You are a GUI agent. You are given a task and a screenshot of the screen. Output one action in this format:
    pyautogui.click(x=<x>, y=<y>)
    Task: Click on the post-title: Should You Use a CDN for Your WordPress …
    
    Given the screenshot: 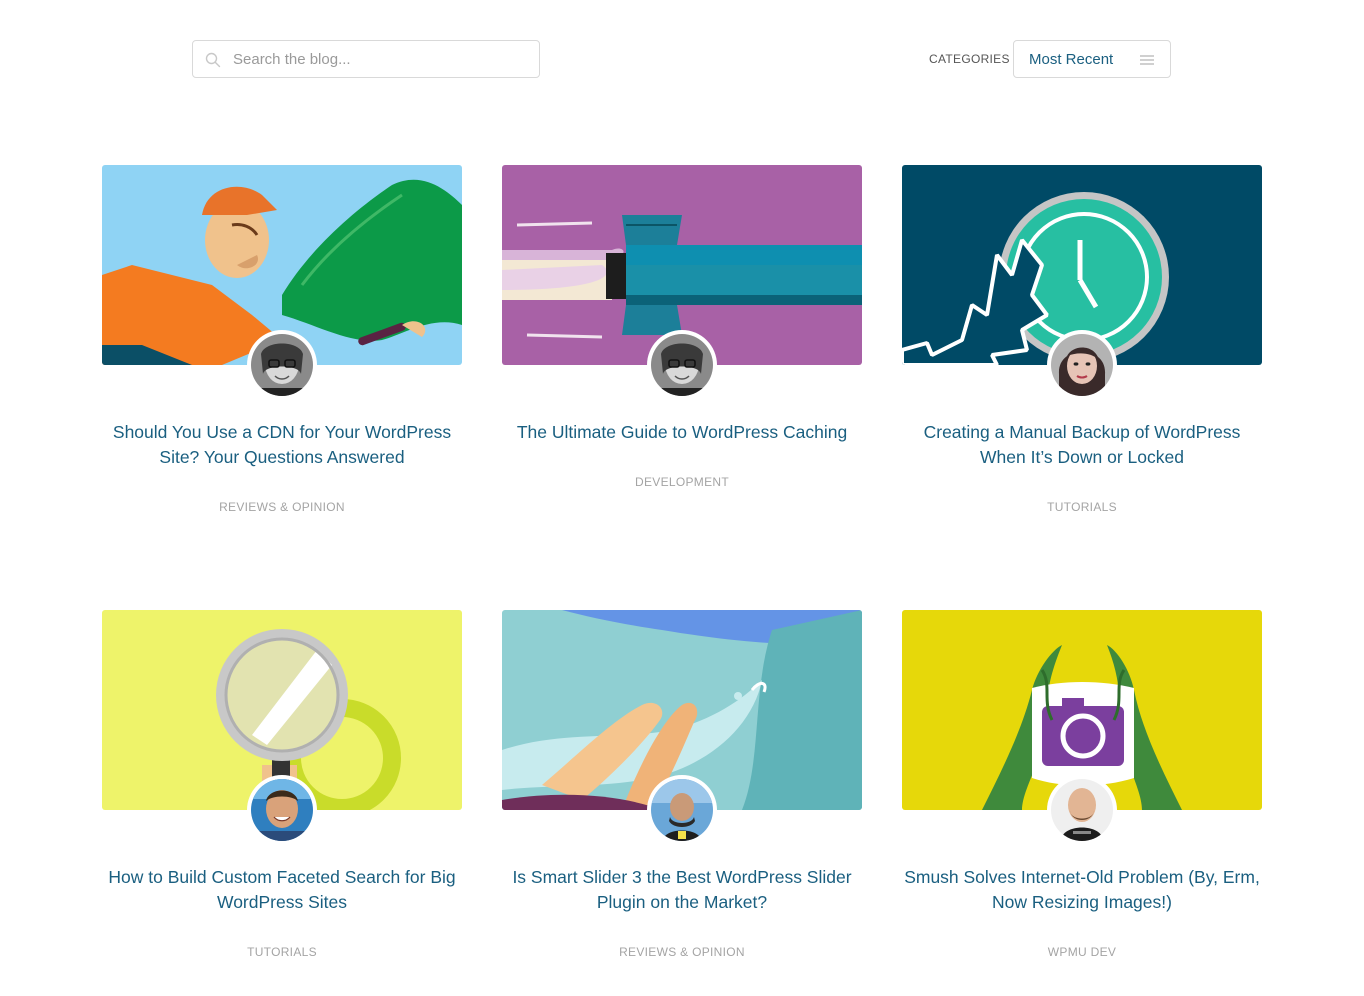 What is the action you would take?
    pyautogui.click(x=282, y=445)
    